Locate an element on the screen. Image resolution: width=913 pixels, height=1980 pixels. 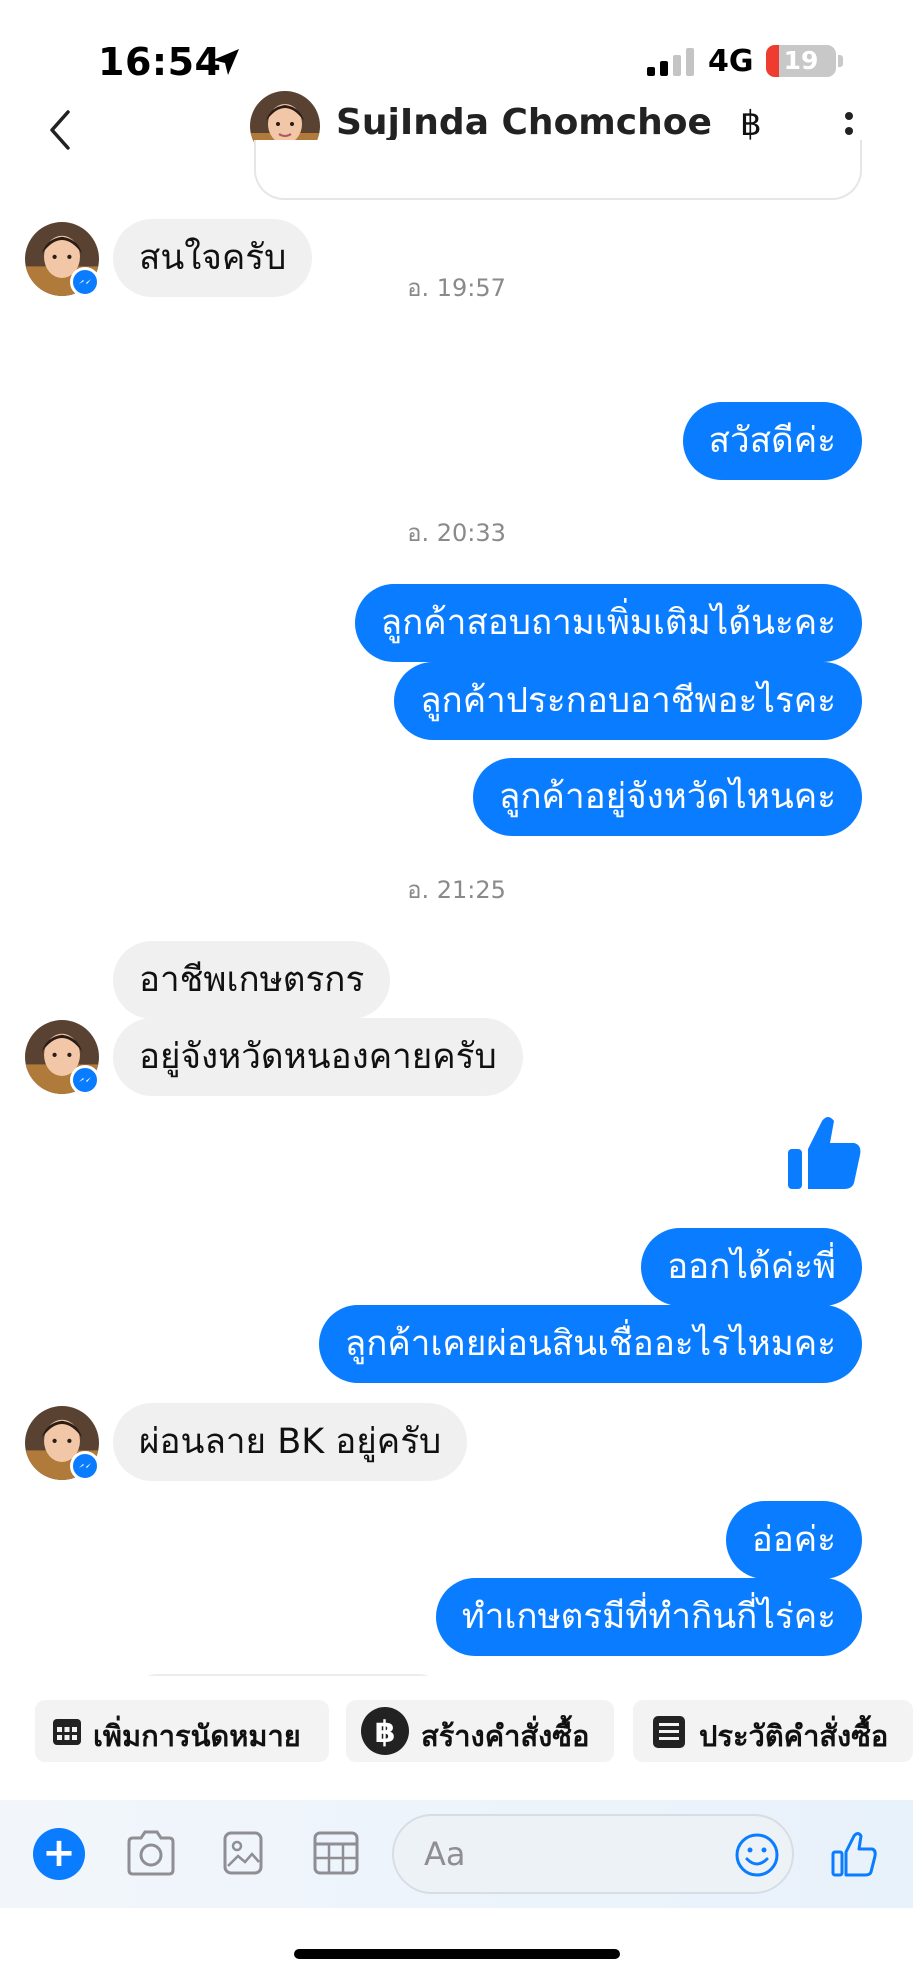
baht-circle-icon: ฿ is located at coordinates (385, 1731).